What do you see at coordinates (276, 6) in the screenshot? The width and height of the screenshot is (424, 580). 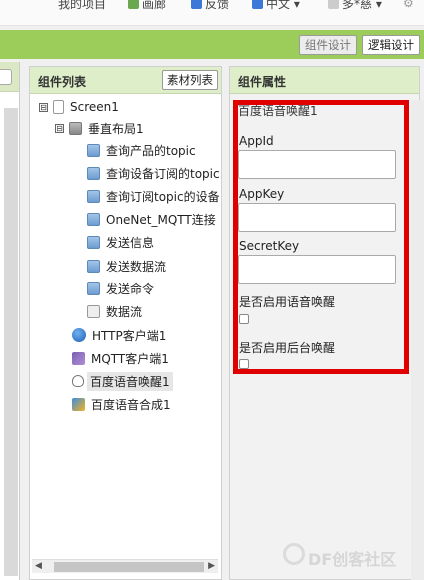 I see `nav-language: 中文 ▾` at bounding box center [276, 6].